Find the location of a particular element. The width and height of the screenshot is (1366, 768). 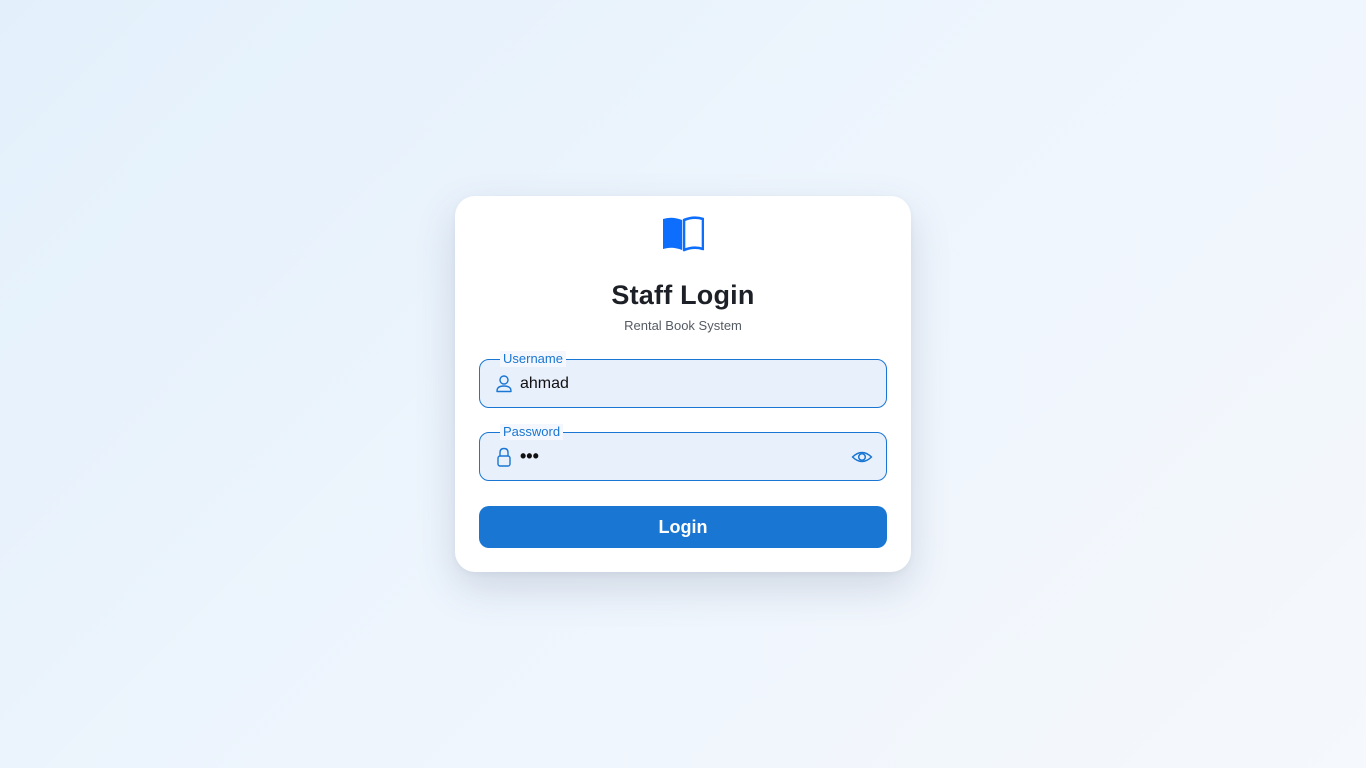

password-field: Password ••• is located at coordinates (683, 452).